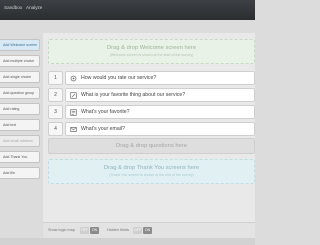  I want to click on hidden-fields-toggle-off: OFF, so click(137, 230).